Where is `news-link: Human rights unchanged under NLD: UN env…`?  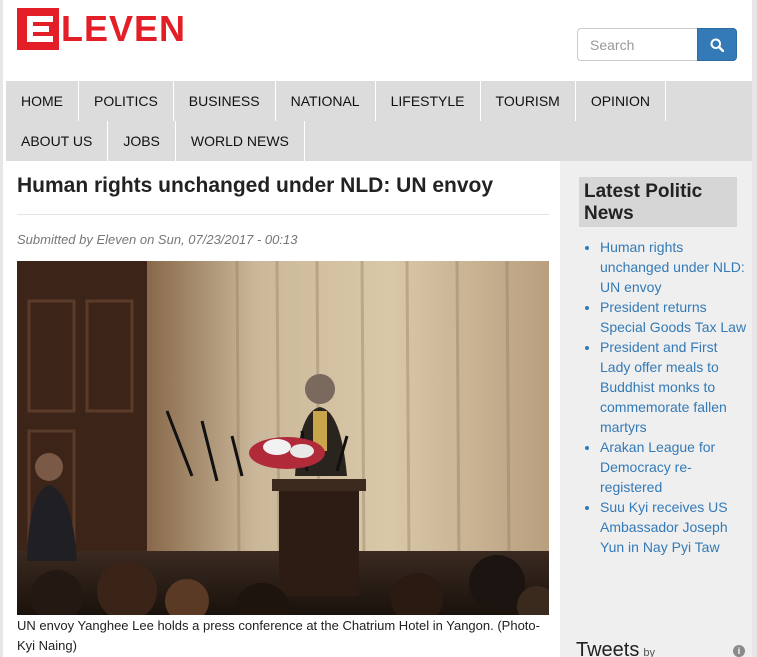 news-link: Human rights unchanged under NLD: UN env… is located at coordinates (672, 267).